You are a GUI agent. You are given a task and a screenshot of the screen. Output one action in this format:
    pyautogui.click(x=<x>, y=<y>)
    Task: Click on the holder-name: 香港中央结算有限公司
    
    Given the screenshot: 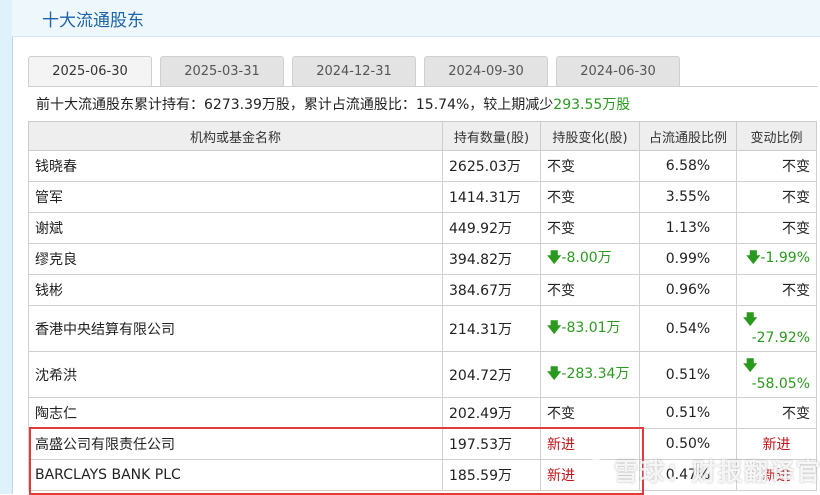 What is the action you would take?
    pyautogui.click(x=235, y=328)
    